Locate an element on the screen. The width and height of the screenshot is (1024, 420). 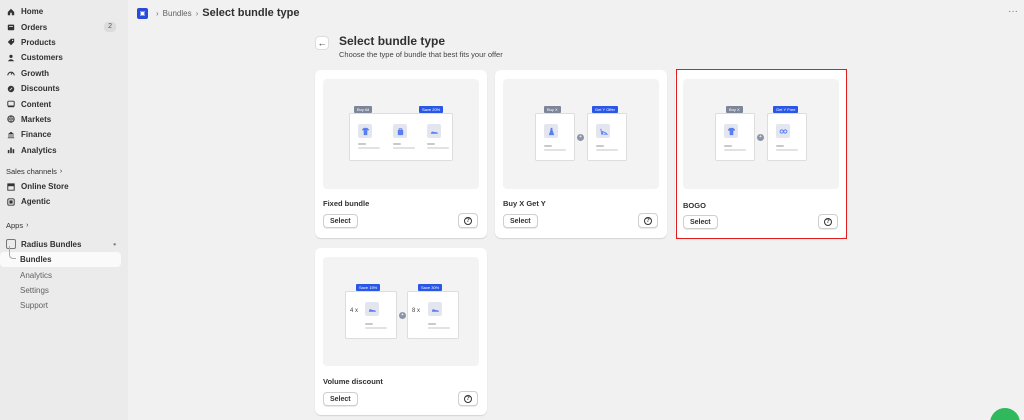
bundle-card-buy-x-get-y: Buy X Get Y Offer + Buy X Get Y Select ? is located at coordinates (581, 154).